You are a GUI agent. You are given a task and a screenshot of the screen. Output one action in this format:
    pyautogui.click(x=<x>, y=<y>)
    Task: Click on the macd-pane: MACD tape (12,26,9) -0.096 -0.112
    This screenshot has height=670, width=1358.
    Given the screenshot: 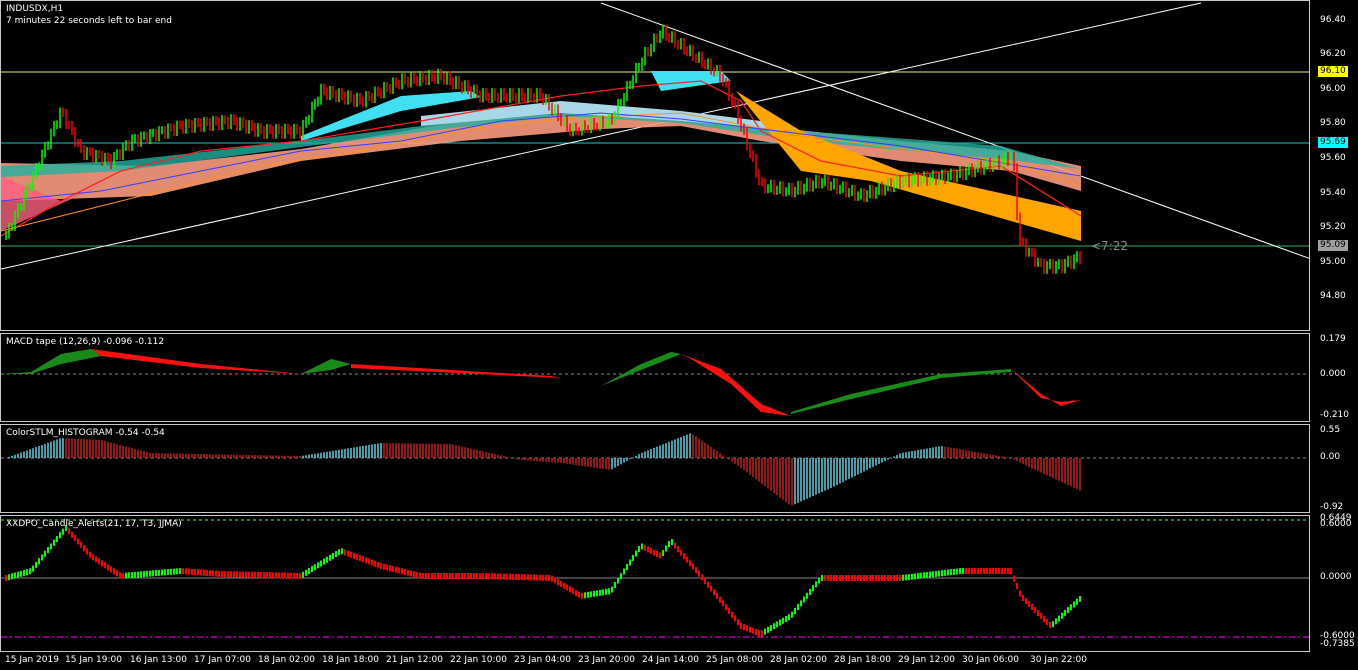 What is the action you would take?
    pyautogui.click(x=655, y=377)
    